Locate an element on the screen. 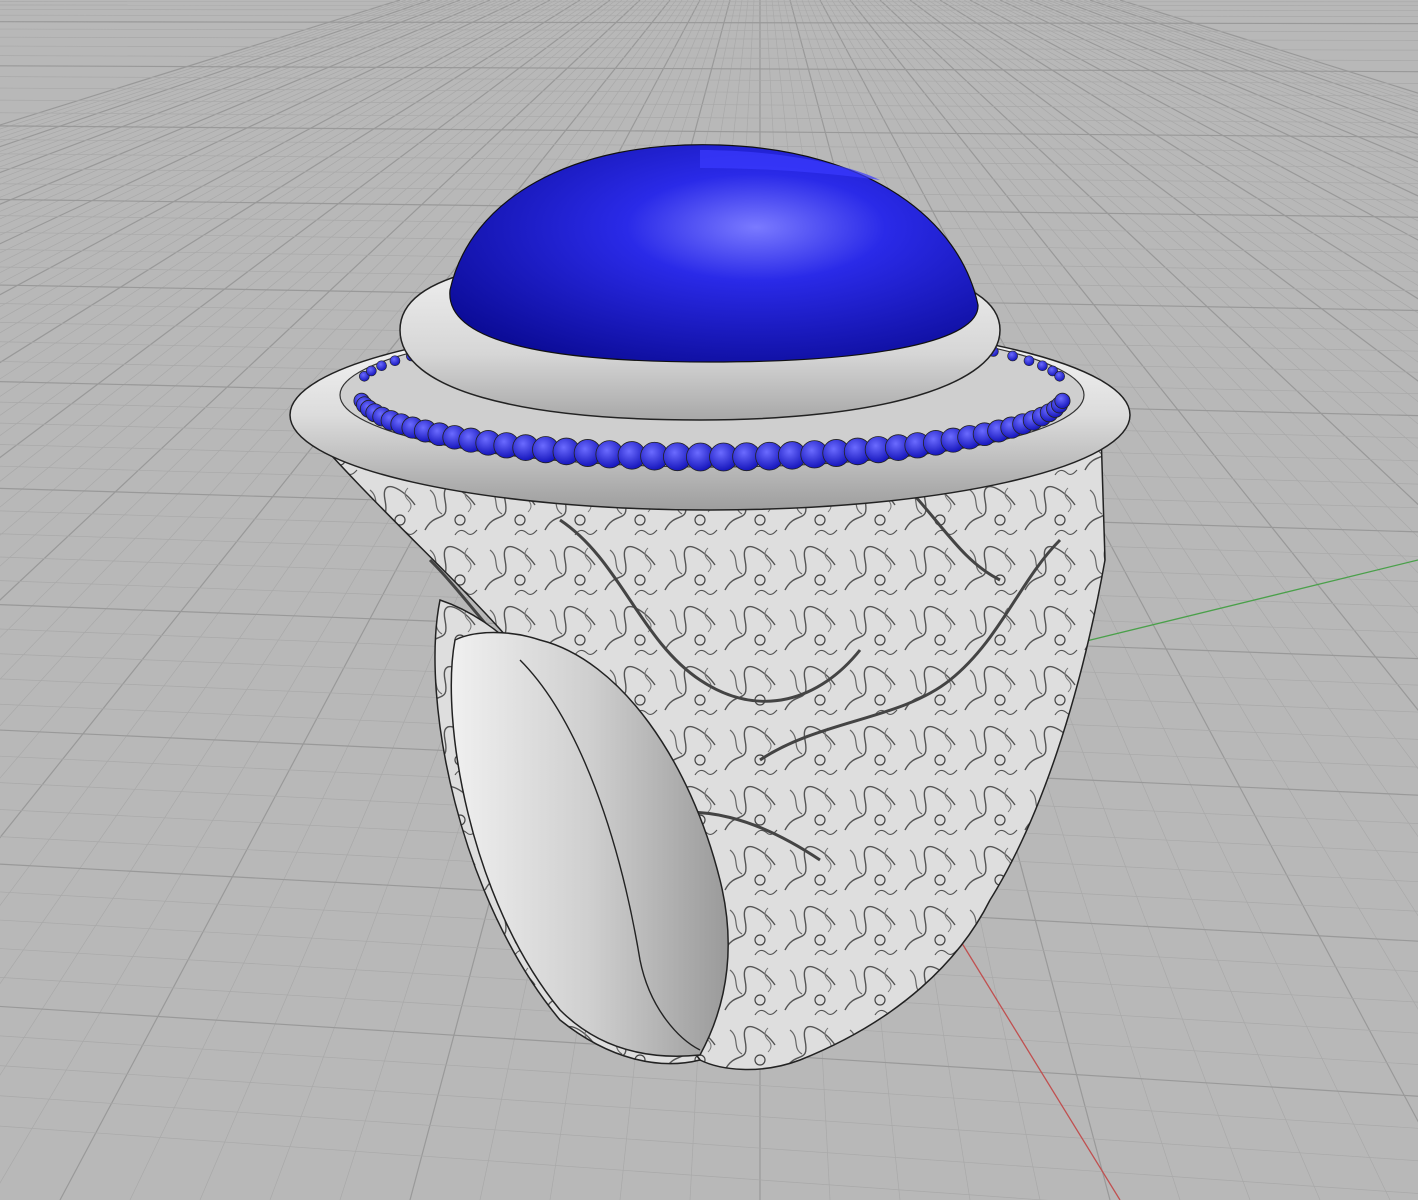  x-axis-line is located at coordinates (1040, 1069).